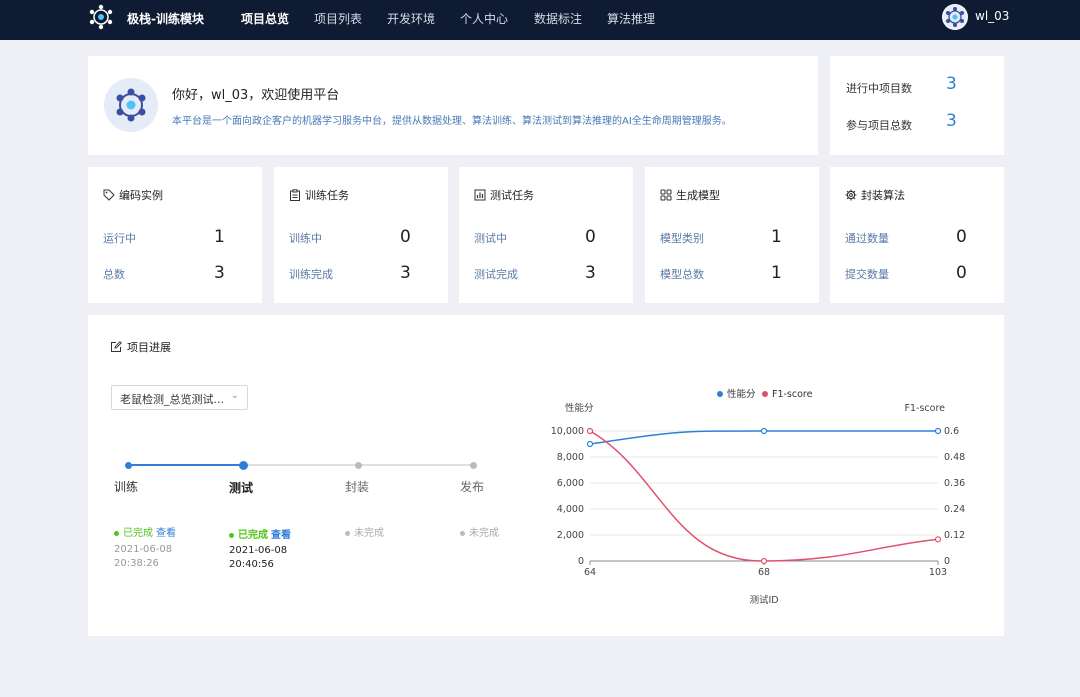 This screenshot has width=1080, height=697. Describe the element at coordinates (951, 431) in the screenshot. I see `y2-tick-label: 0.6` at that location.